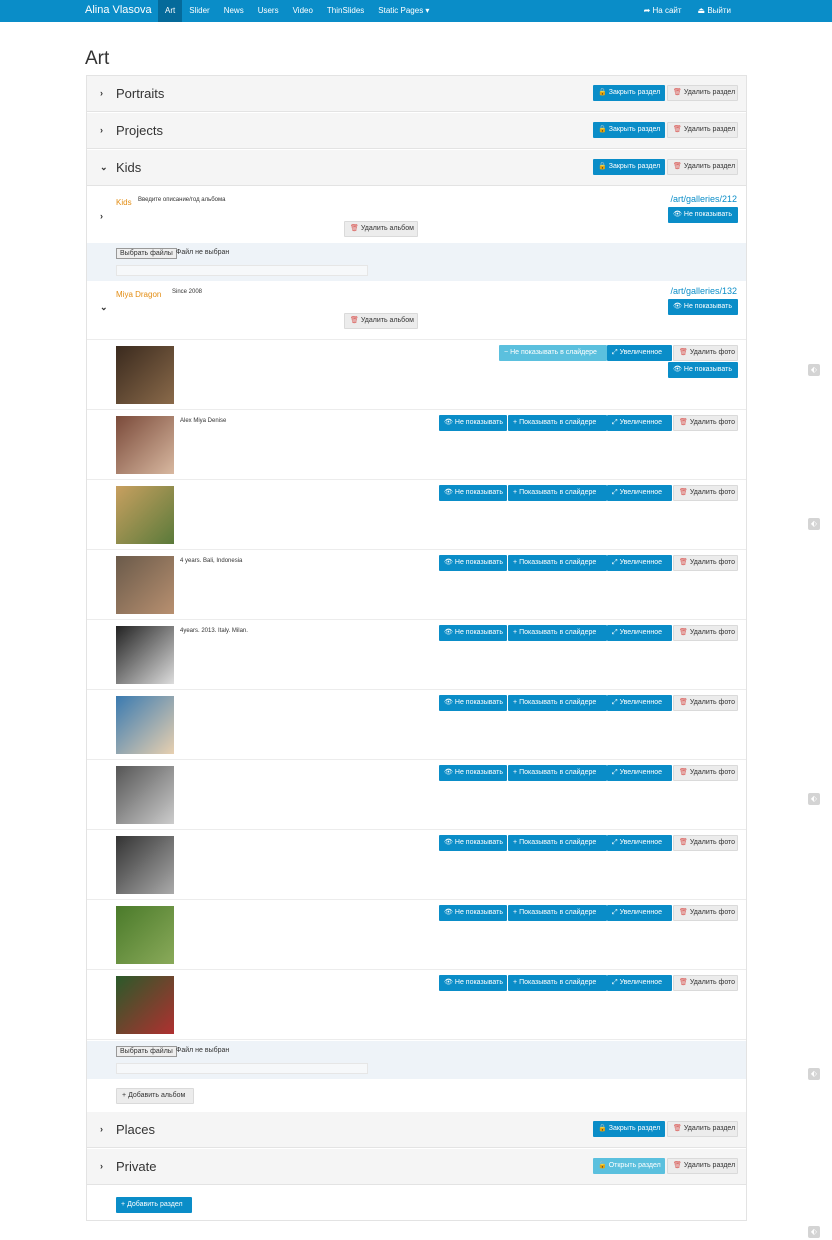 The width and height of the screenshot is (832, 1240). I want to click on hide-in-slider-button: − Не показывать в слайдере, so click(553, 353).